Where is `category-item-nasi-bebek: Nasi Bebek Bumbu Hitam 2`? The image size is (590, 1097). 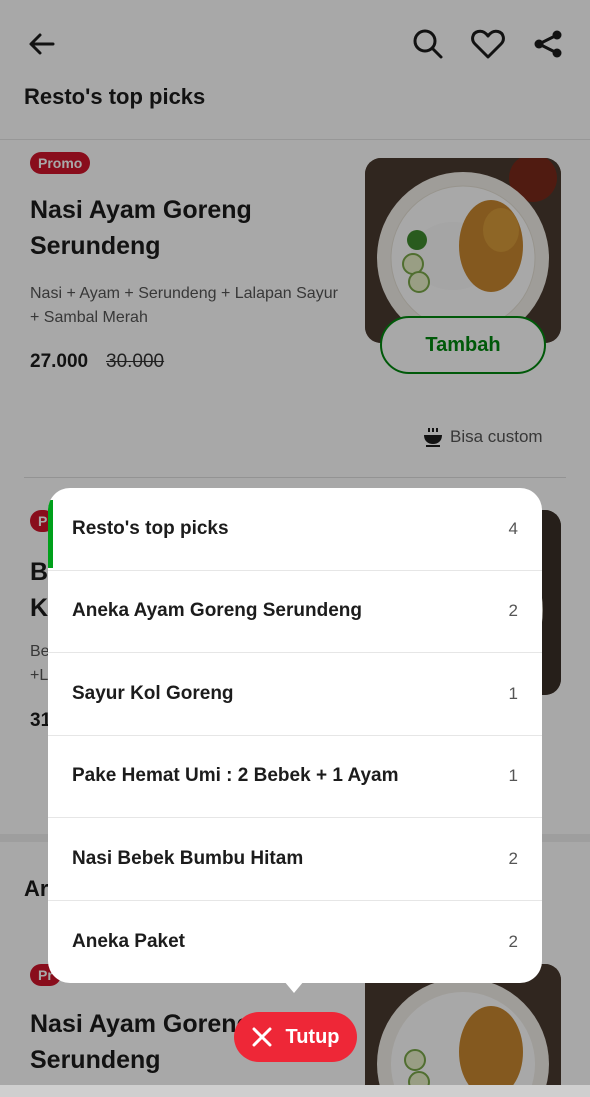 category-item-nasi-bebek: Nasi Bebek Bumbu Hitam 2 is located at coordinates (295, 859).